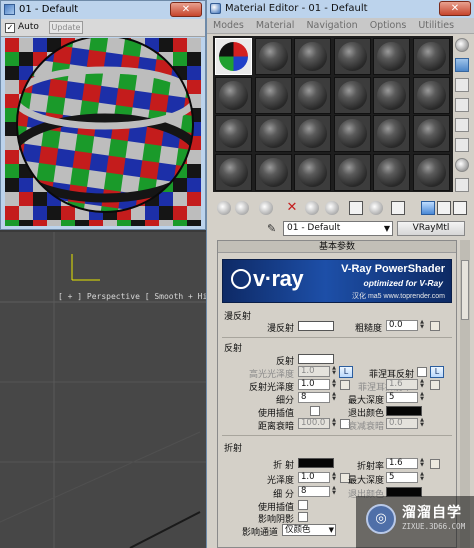 This screenshot has width=474, height=548. I want to click on affect-channels-select: 仅颜色 ▼, so click(309, 530).